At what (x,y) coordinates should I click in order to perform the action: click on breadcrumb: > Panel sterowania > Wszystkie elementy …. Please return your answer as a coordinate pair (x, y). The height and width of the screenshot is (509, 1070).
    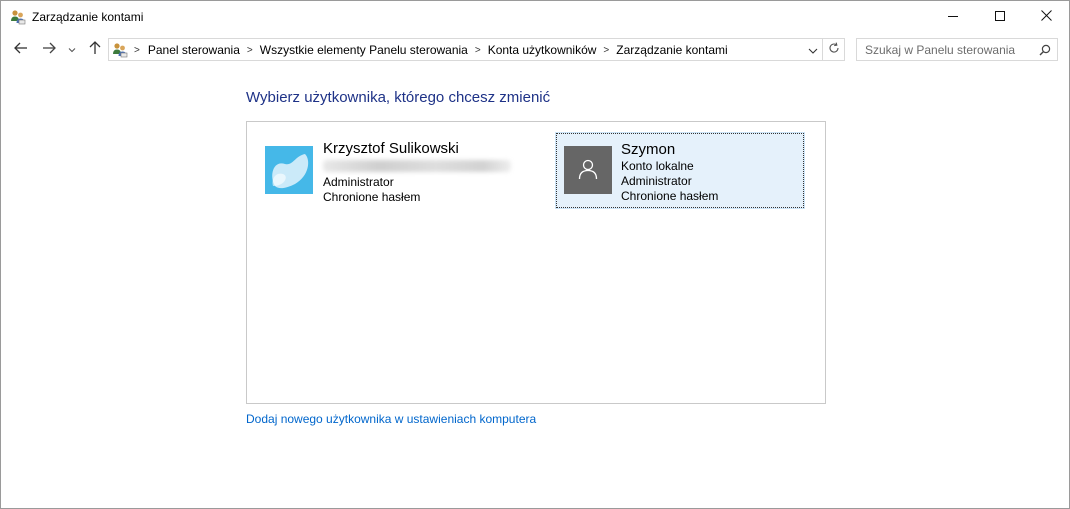
    Looking at the image, I should click on (430, 50).